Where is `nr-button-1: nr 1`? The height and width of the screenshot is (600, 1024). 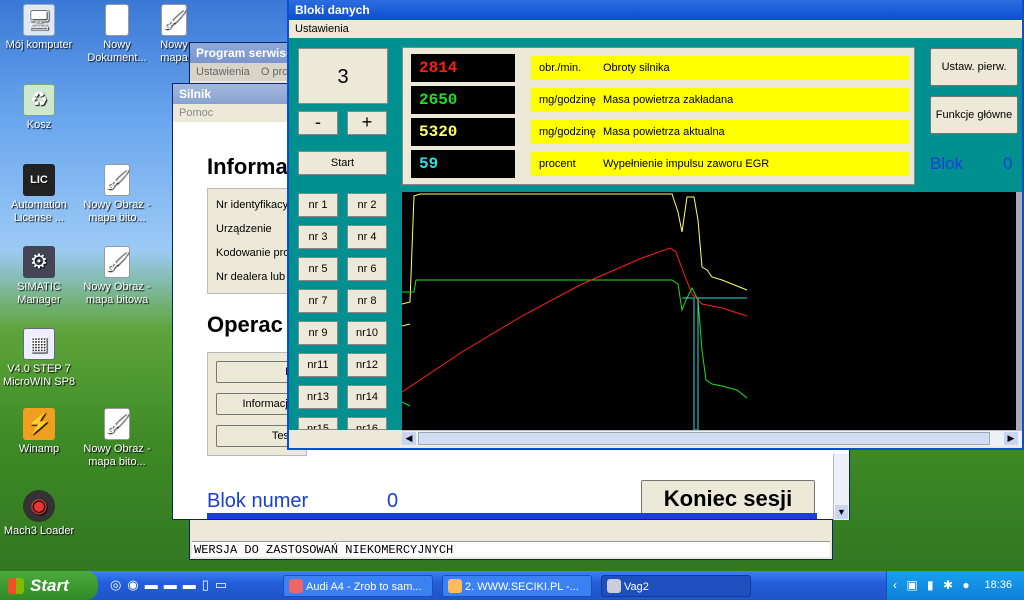
nr-button-1: nr 1 is located at coordinates (318, 205).